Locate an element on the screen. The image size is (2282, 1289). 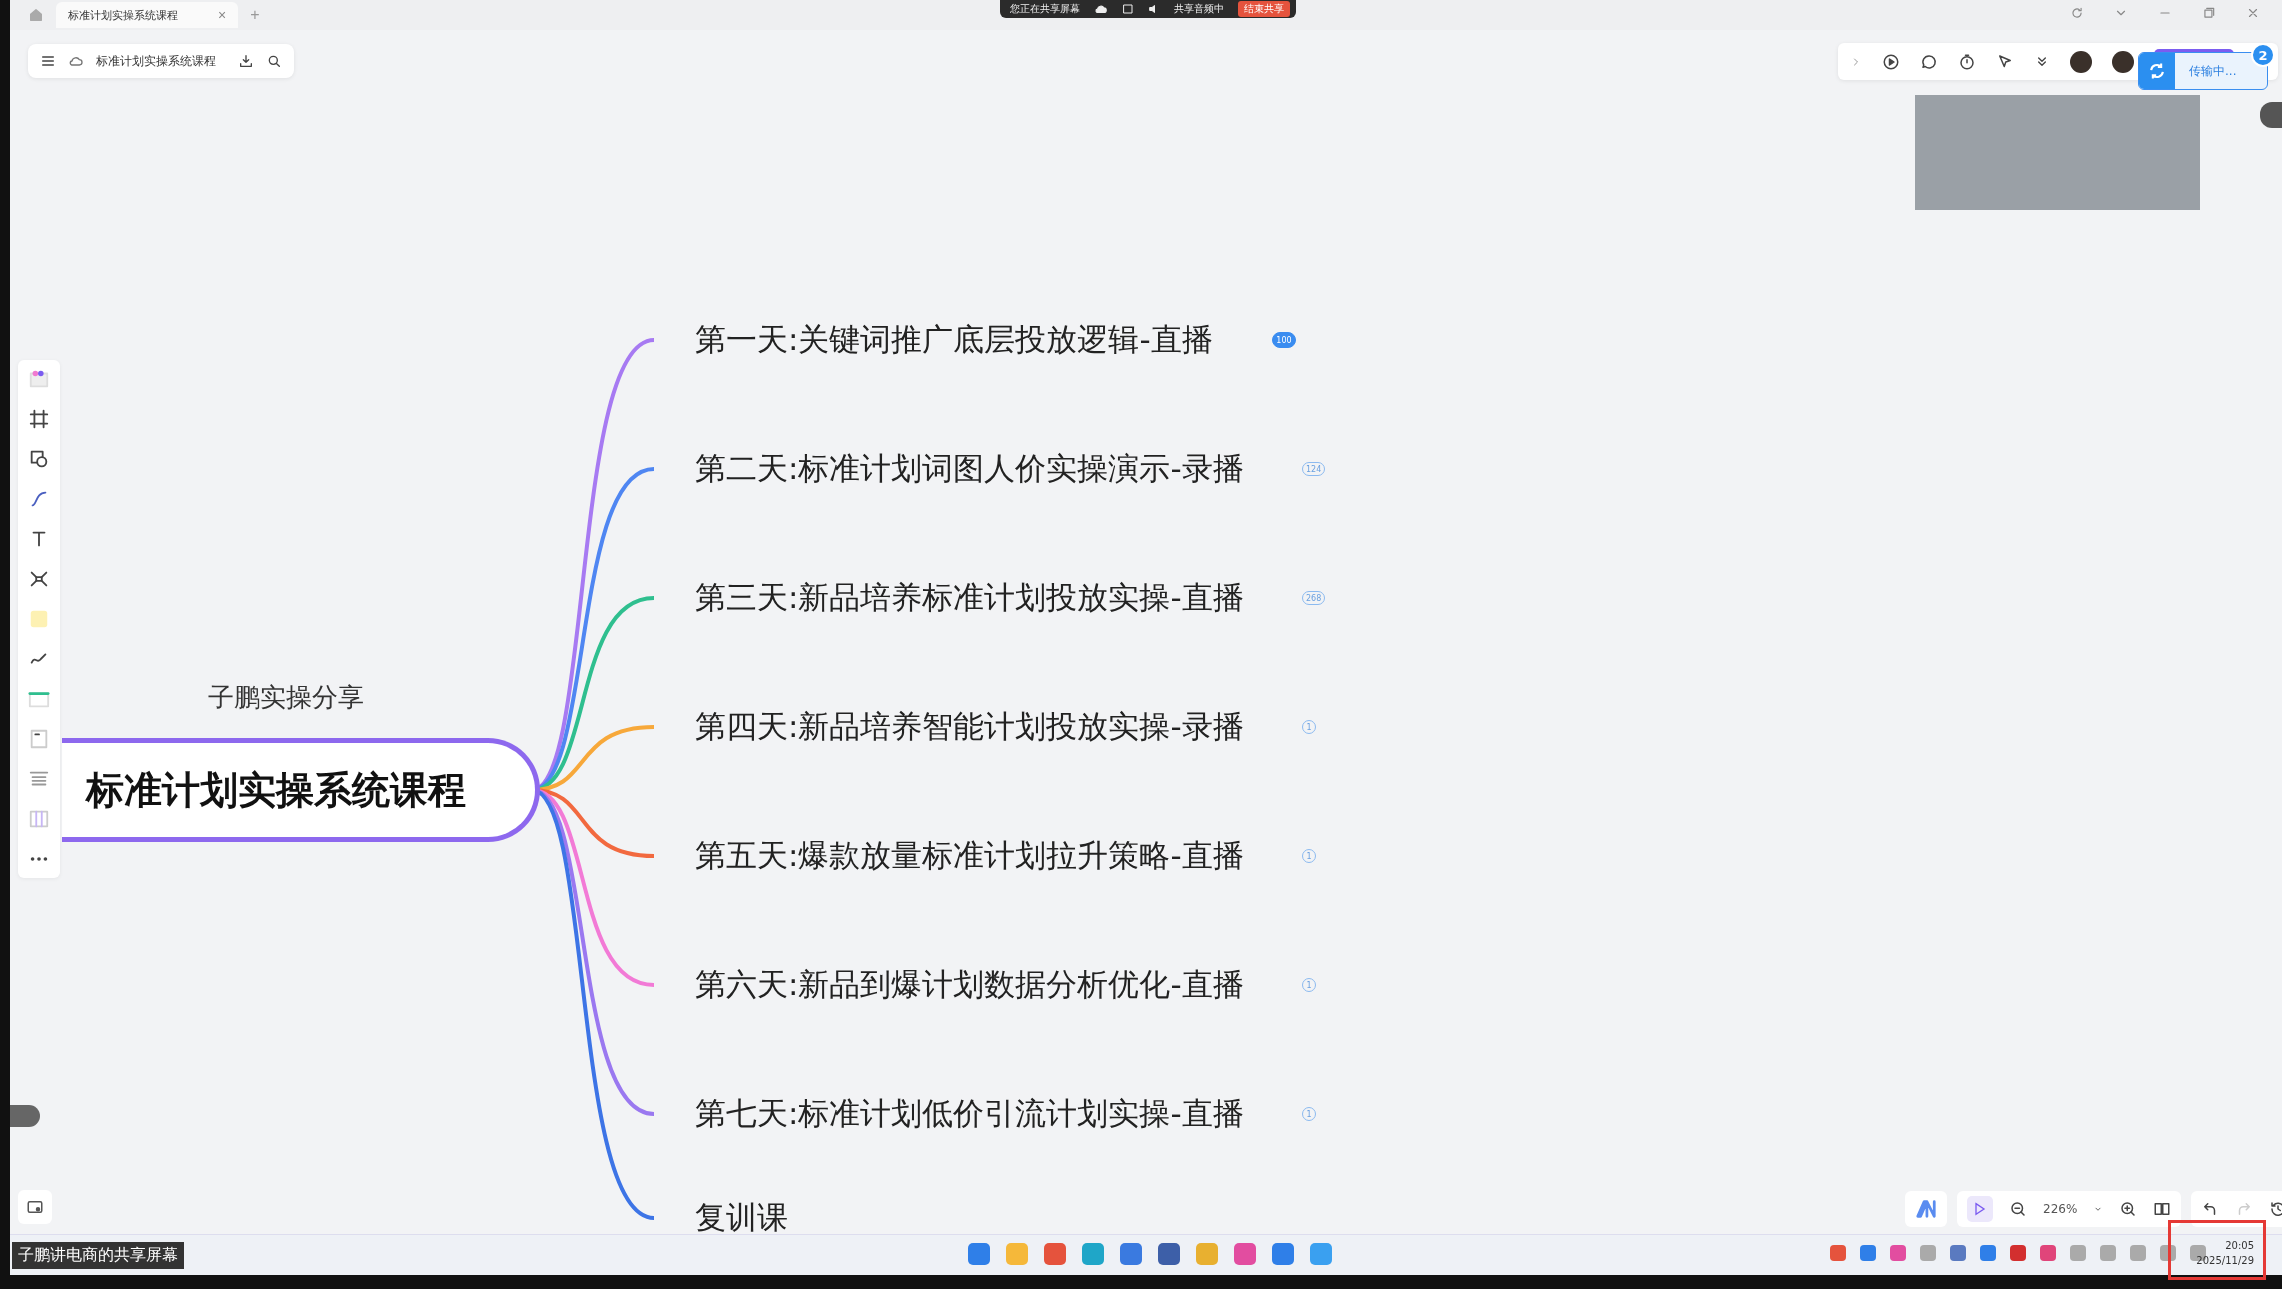
book-icon is located at coordinates (2162, 1209).